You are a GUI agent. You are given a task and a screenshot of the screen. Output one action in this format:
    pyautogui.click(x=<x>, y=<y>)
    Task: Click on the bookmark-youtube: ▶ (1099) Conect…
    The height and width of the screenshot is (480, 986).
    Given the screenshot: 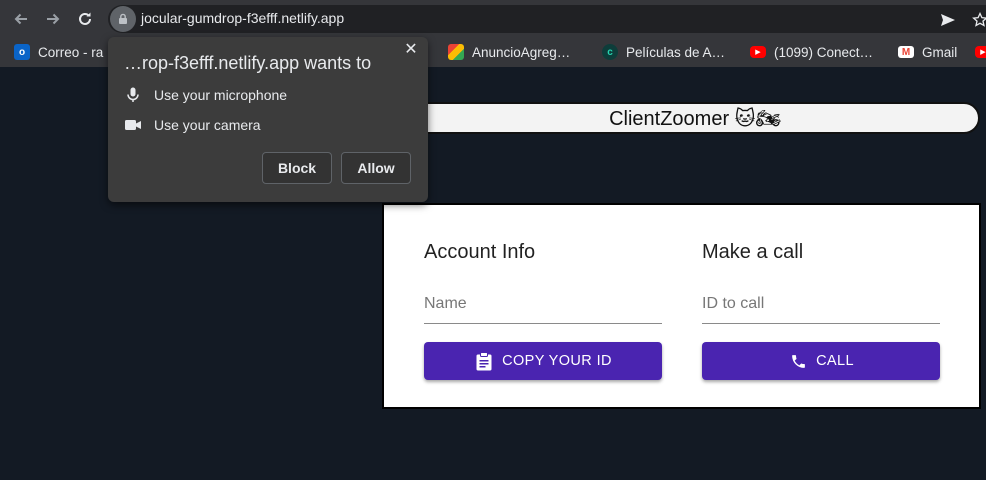 What is the action you would take?
    pyautogui.click(x=811, y=52)
    